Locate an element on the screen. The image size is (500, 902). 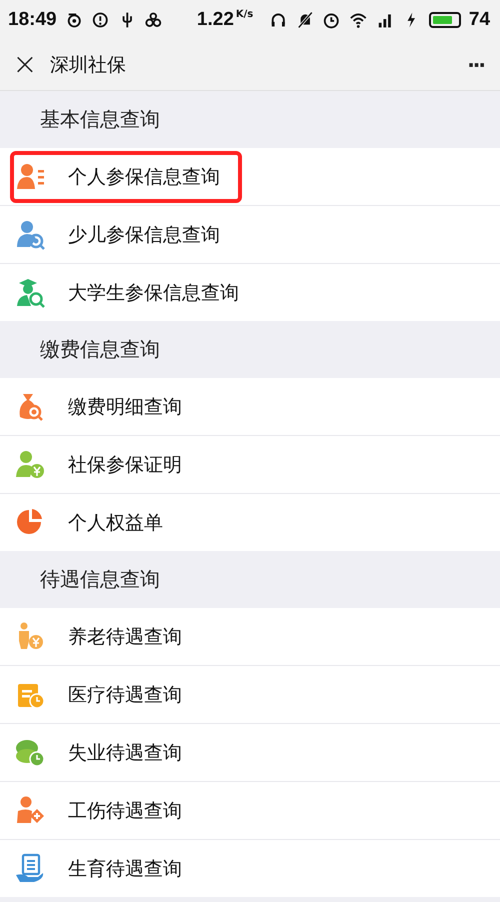
menu-item: 养老待遇查询 is located at coordinates (250, 637).